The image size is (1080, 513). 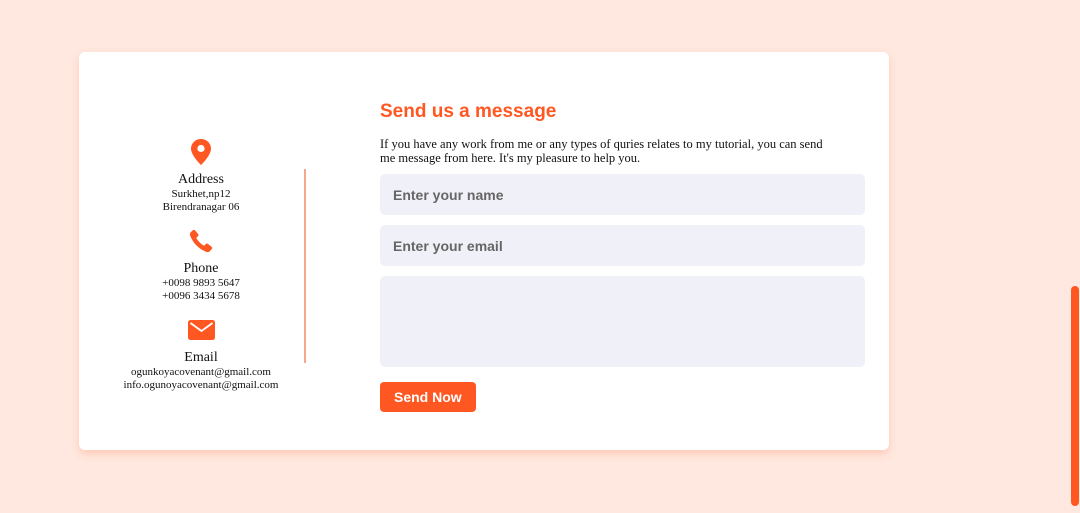 What do you see at coordinates (201, 296) in the screenshot?
I see `phone-line-2: +0096 3434 5678` at bounding box center [201, 296].